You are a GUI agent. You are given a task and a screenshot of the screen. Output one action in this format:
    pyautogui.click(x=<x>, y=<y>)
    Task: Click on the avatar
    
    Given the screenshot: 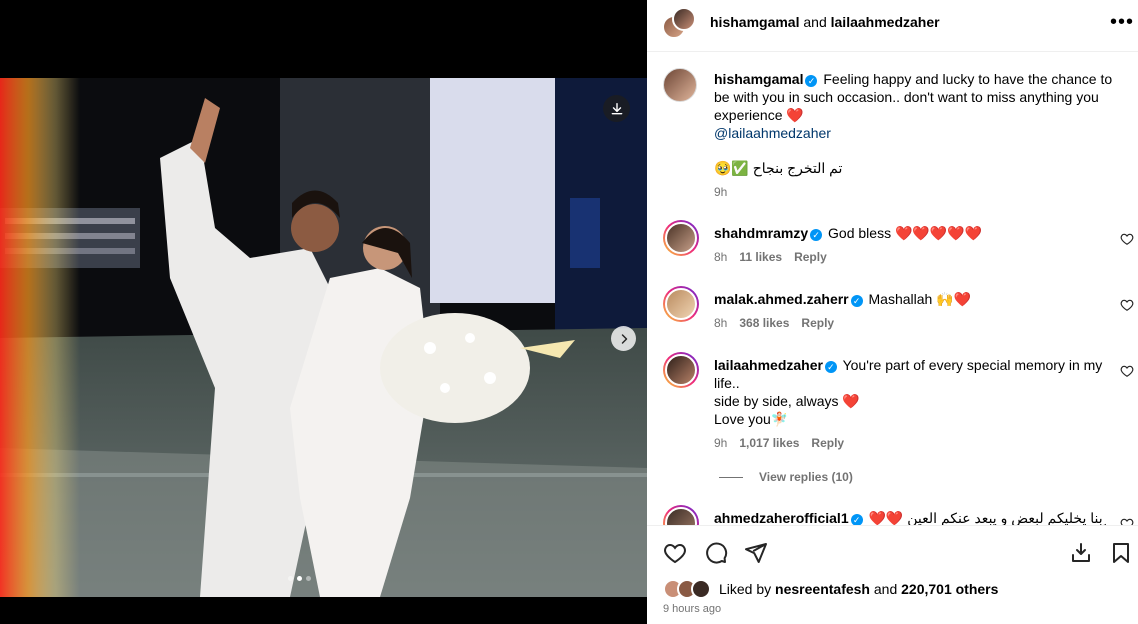 What is the action you would take?
    pyautogui.click(x=684, y=19)
    